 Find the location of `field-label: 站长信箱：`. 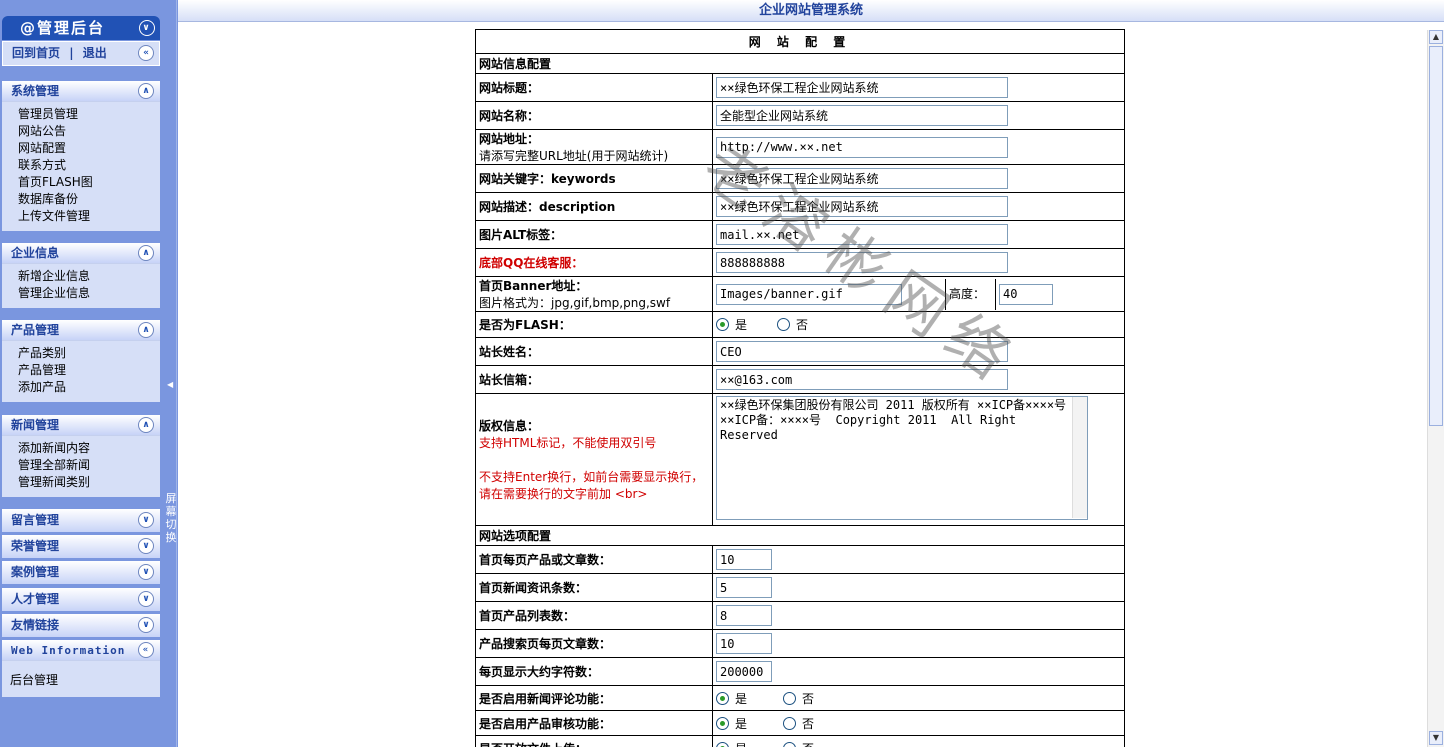

field-label: 站长信箱： is located at coordinates (594, 379).